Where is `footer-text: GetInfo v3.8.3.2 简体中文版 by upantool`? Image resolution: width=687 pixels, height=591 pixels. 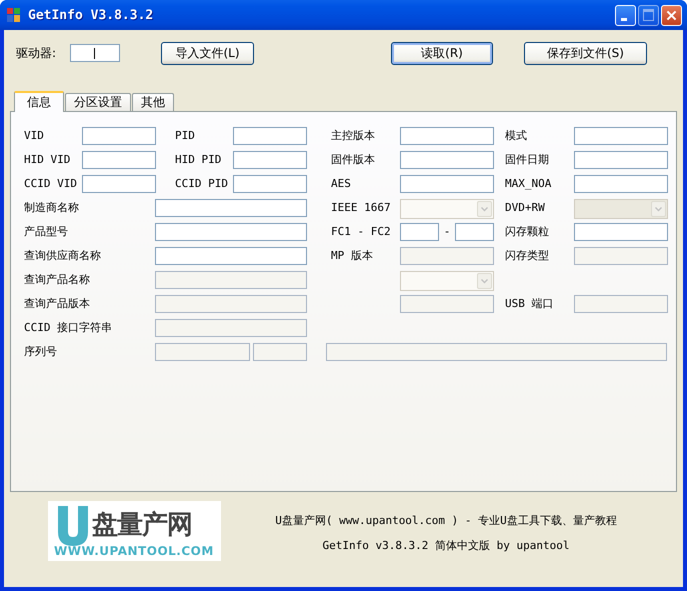 footer-text: GetInfo v3.8.3.2 简体中文版 by upantool is located at coordinates (446, 545).